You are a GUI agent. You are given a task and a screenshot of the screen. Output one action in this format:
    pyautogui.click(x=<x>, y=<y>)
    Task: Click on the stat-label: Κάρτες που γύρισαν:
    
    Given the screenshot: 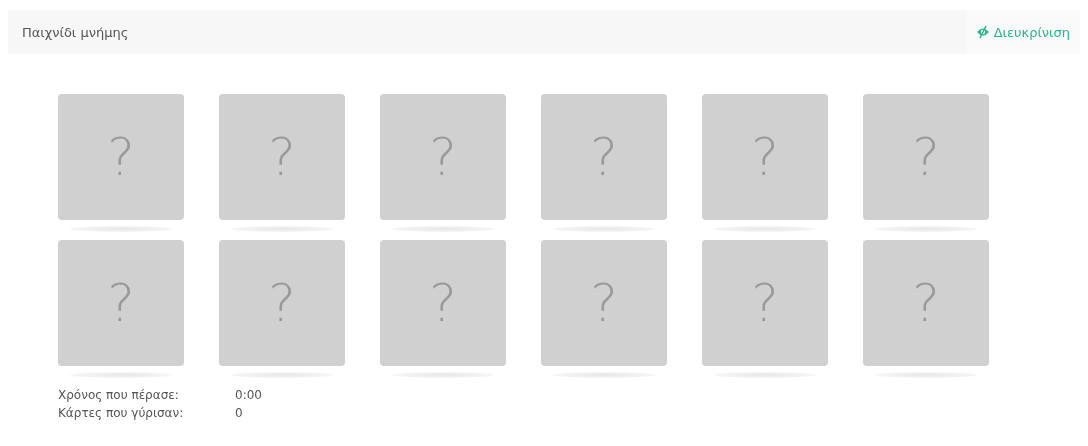 What is the action you would take?
    pyautogui.click(x=121, y=413)
    